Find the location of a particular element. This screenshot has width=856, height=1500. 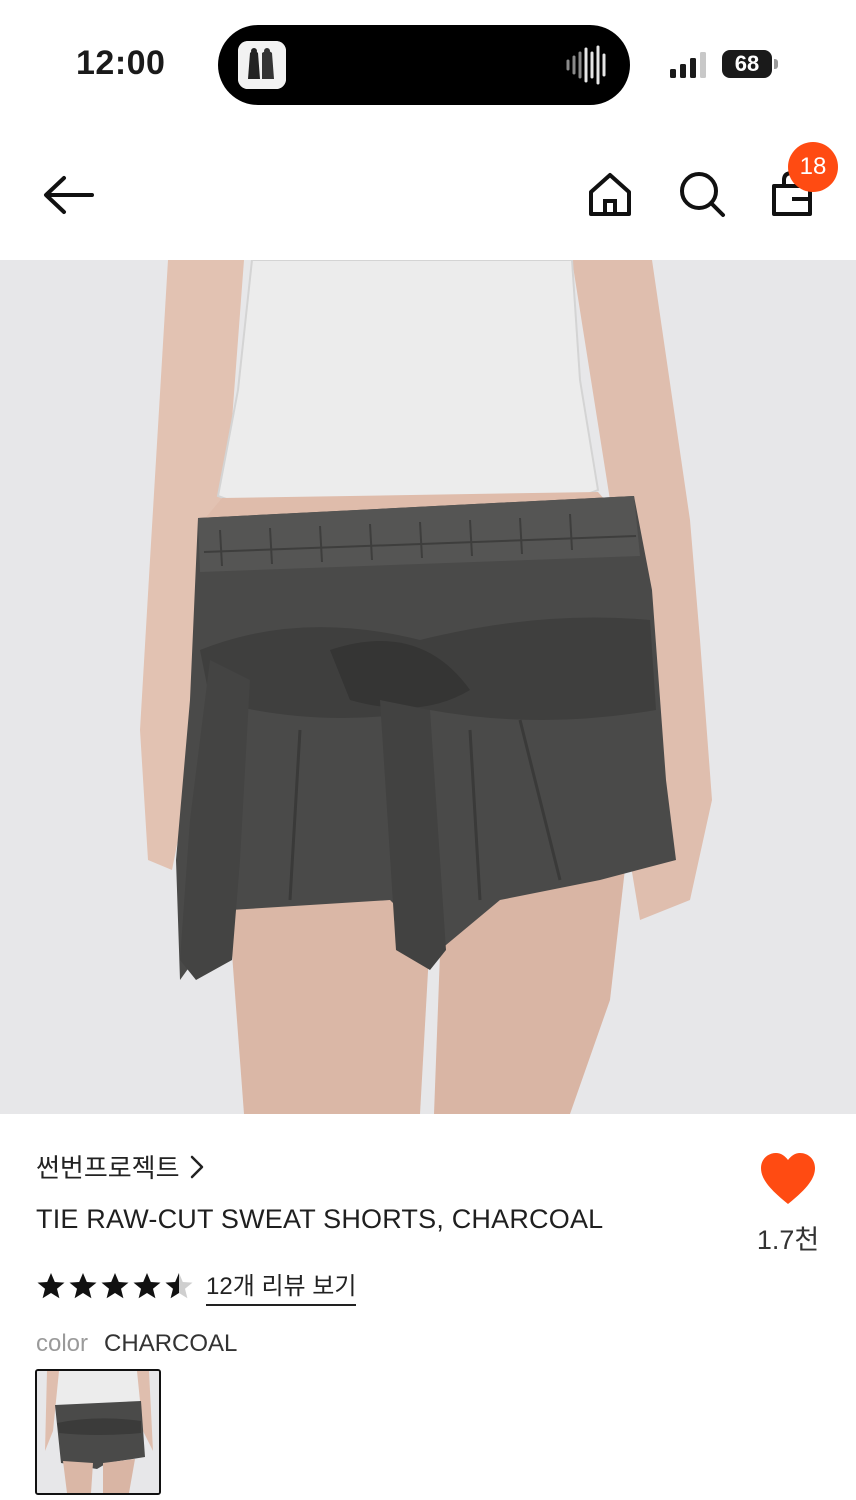

back-arrow-icon is located at coordinates (69, 195).